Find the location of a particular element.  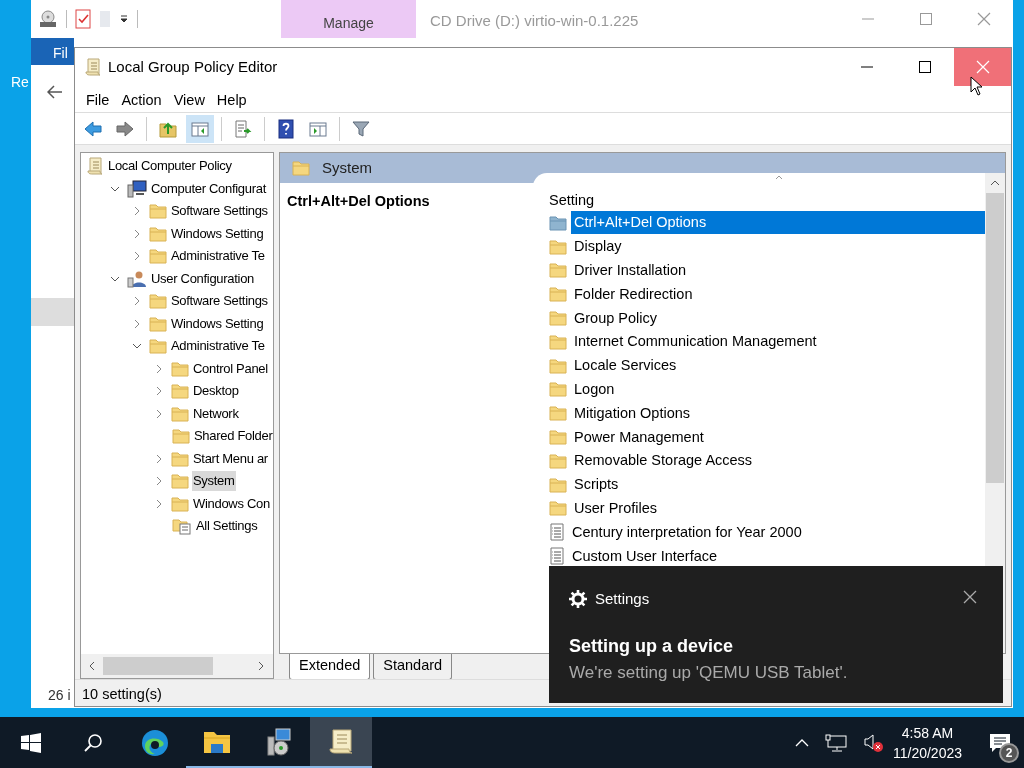

drive-icon is located at coordinates (48, 19).